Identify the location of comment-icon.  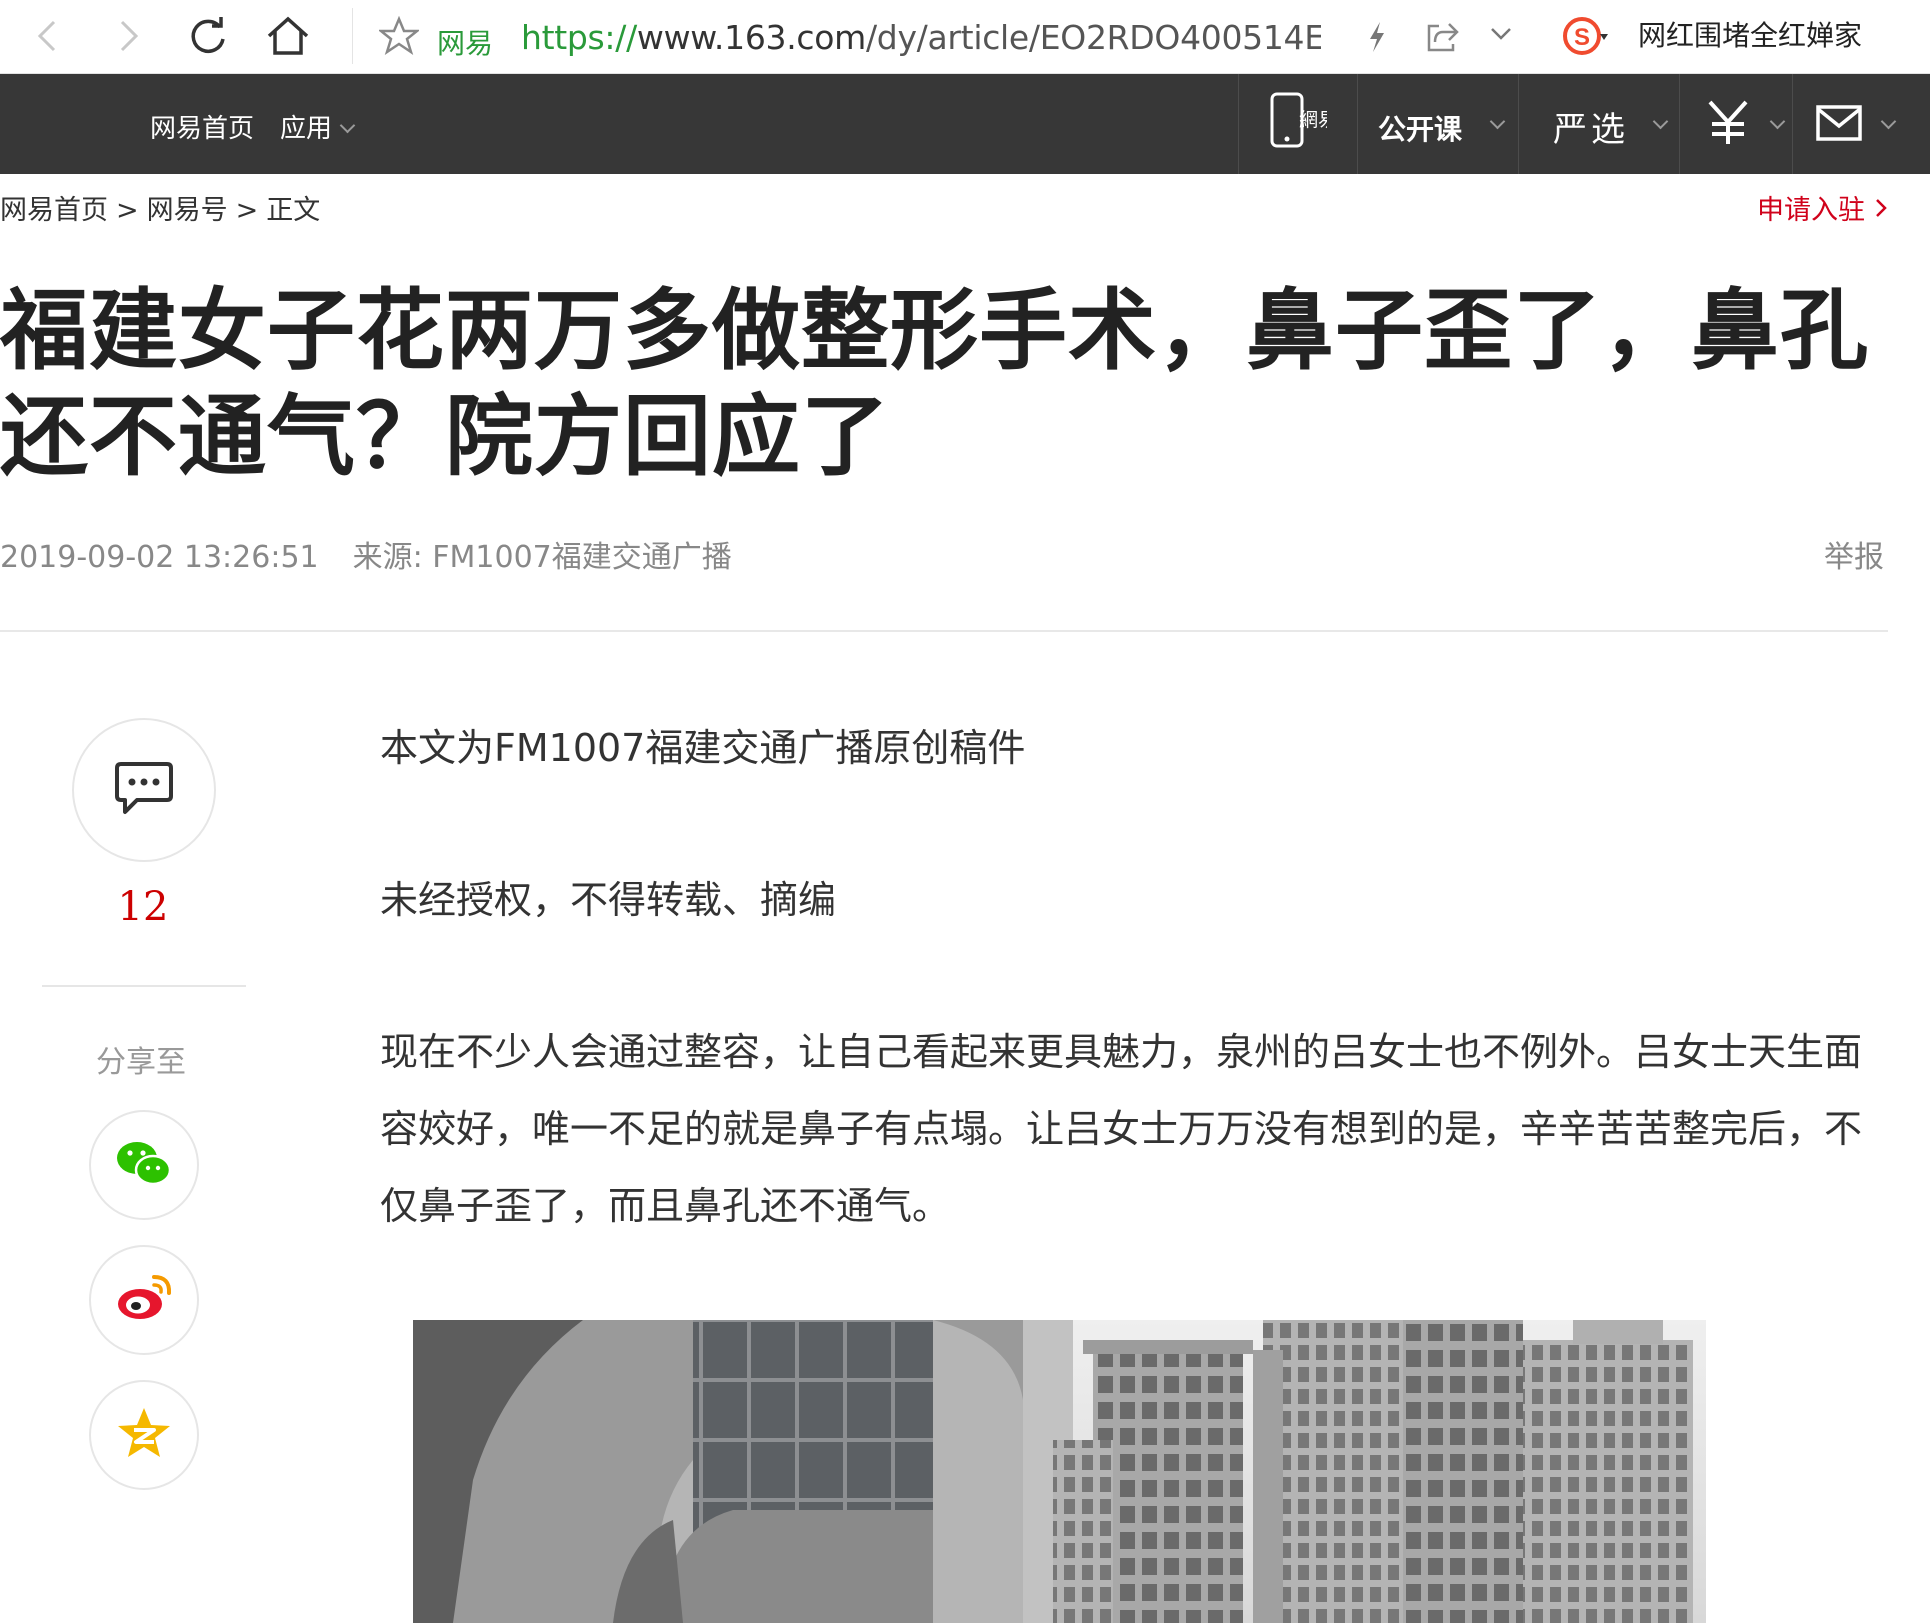
(144, 790).